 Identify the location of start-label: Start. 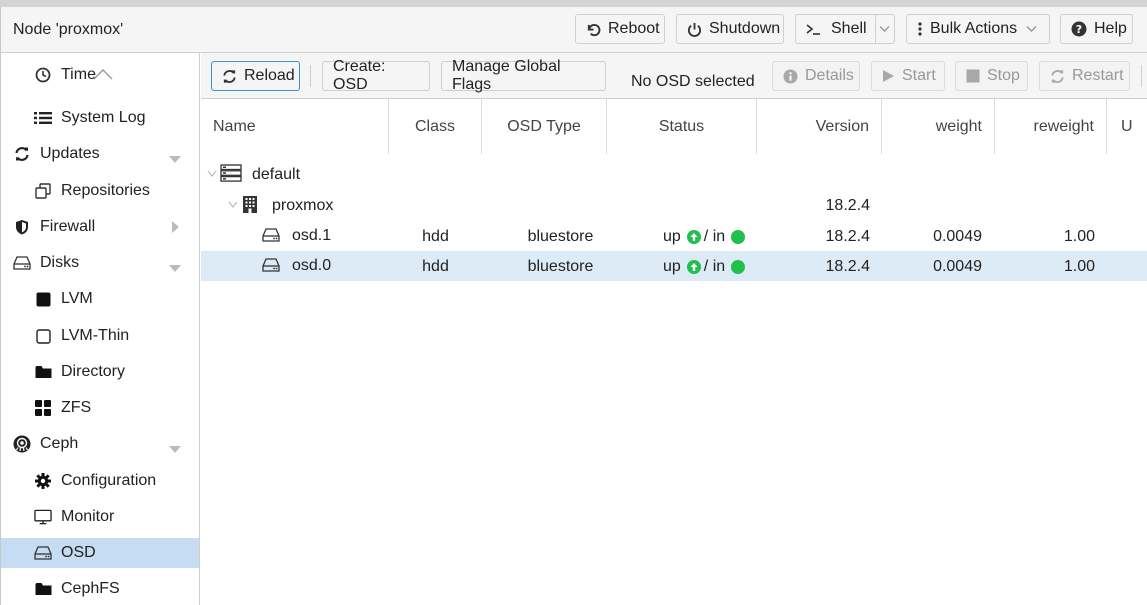
(919, 75).